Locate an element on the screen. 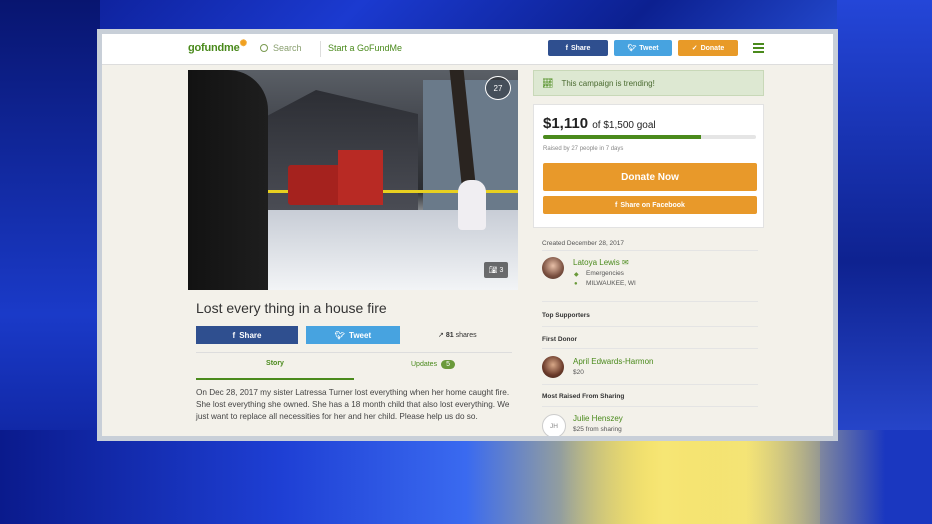  first-donor-name: April Edwards-Harmon is located at coordinates (613, 361).